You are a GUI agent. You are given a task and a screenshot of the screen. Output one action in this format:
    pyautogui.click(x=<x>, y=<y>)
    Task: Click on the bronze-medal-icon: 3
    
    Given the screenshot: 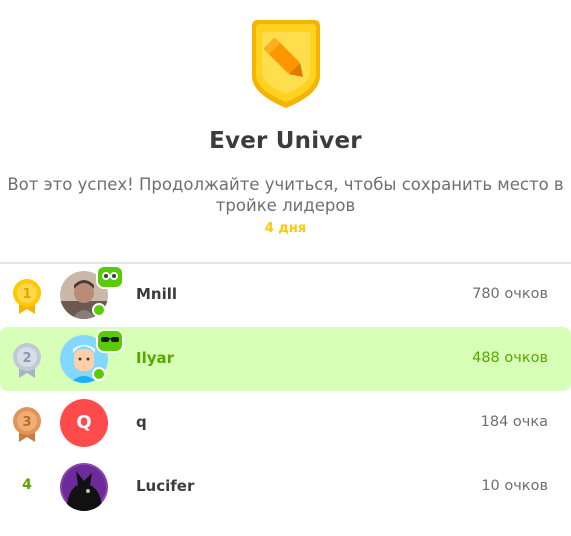 What is the action you would take?
    pyautogui.click(x=27, y=424)
    